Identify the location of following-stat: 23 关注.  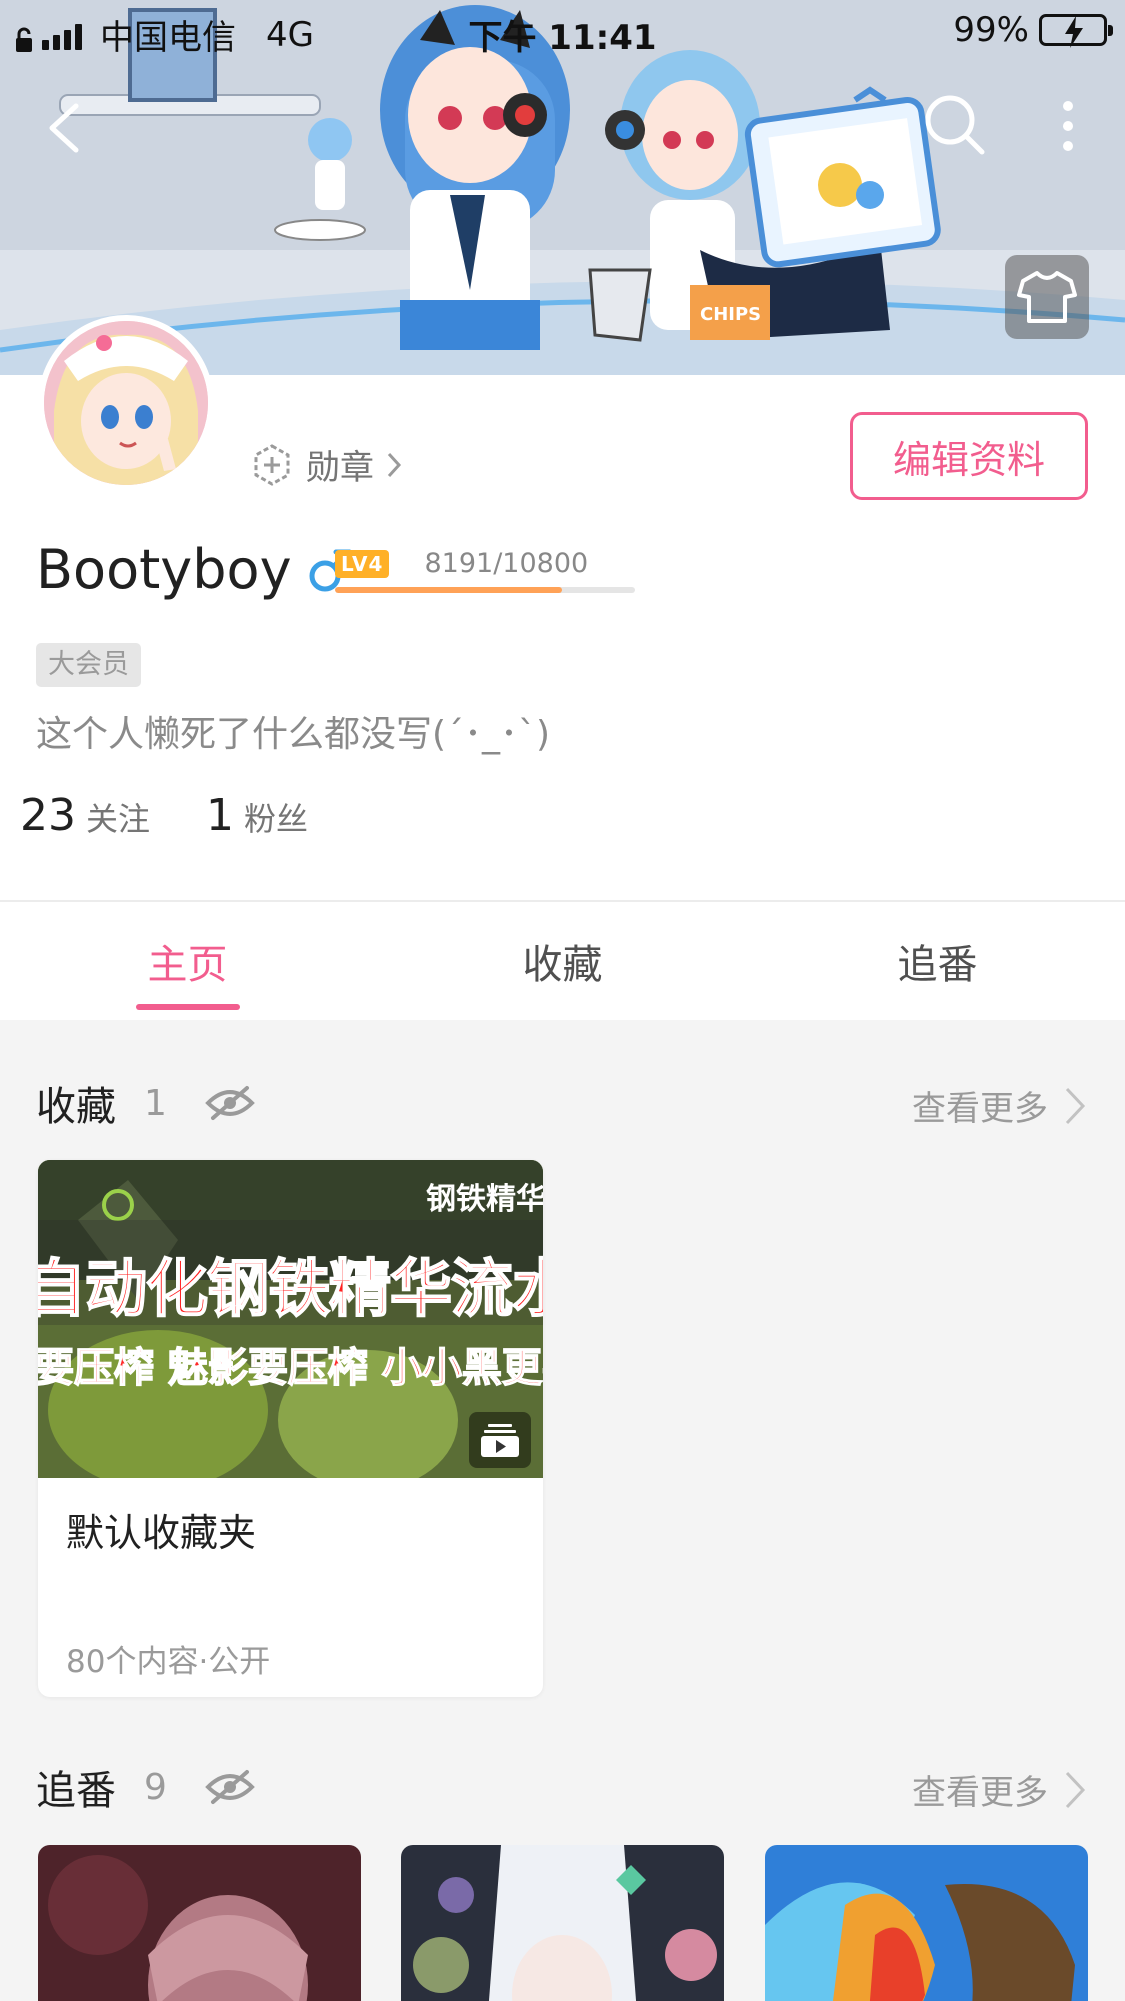
(85, 815).